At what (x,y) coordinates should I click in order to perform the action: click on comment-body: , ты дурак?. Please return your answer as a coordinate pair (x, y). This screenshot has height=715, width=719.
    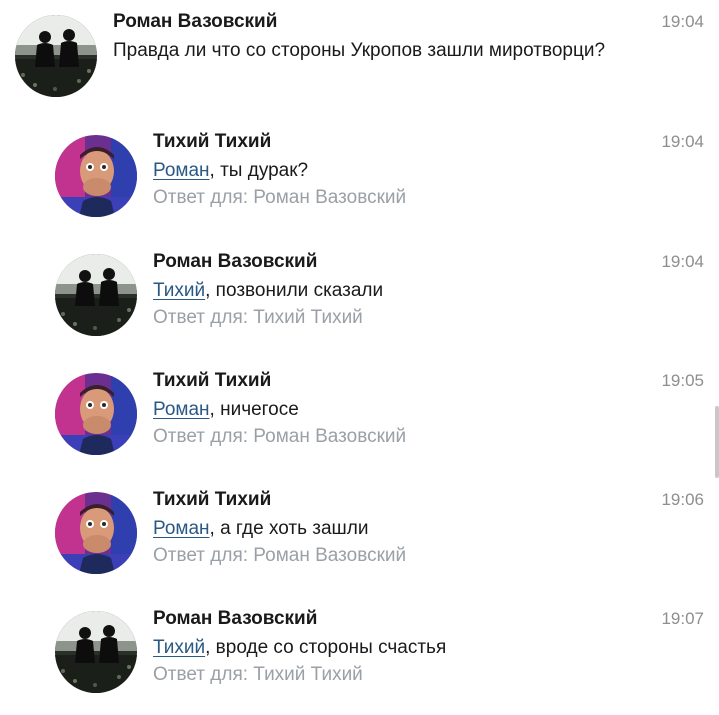
    Looking at the image, I should click on (259, 170).